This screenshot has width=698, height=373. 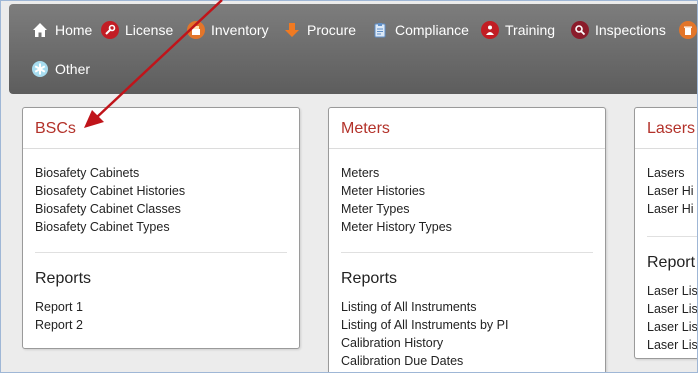 What do you see at coordinates (396, 209) in the screenshot?
I see `link-meter-types: Meter Types` at bounding box center [396, 209].